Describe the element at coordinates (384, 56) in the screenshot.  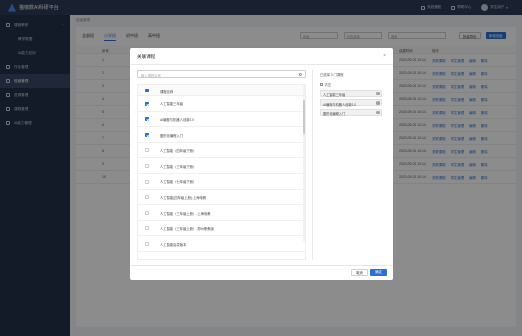
I see `close-icon: ×` at that location.